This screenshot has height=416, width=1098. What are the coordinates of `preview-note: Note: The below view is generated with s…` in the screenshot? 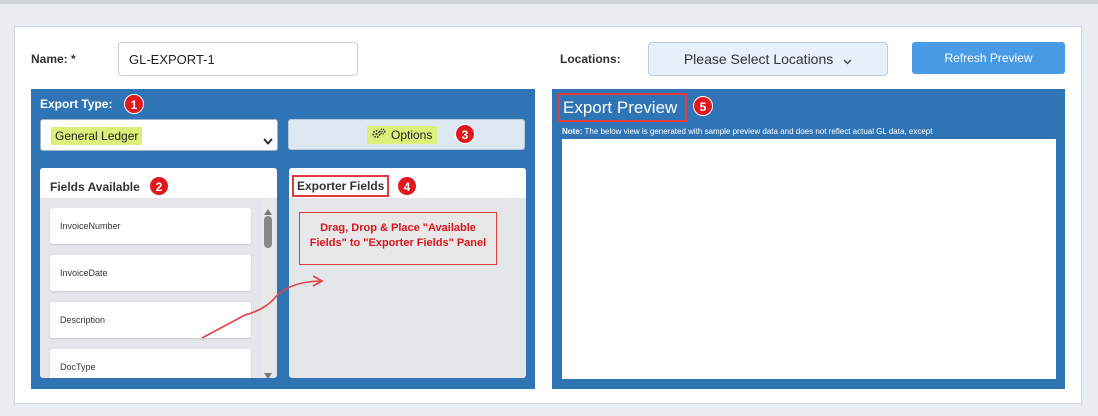 It's located at (812, 131).